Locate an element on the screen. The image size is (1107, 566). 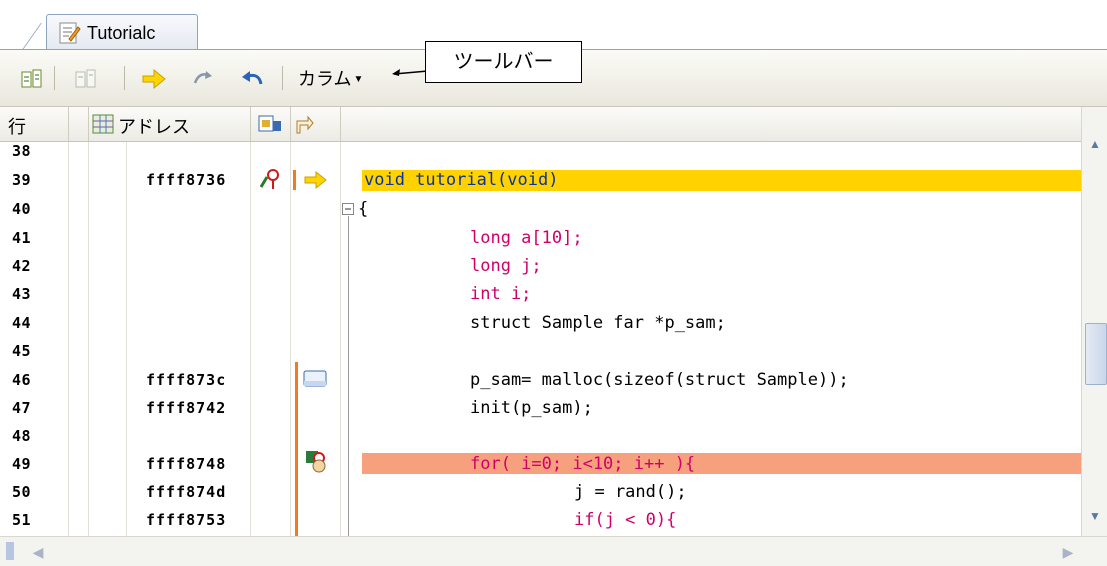
code-text: int i; is located at coordinates (501, 294).